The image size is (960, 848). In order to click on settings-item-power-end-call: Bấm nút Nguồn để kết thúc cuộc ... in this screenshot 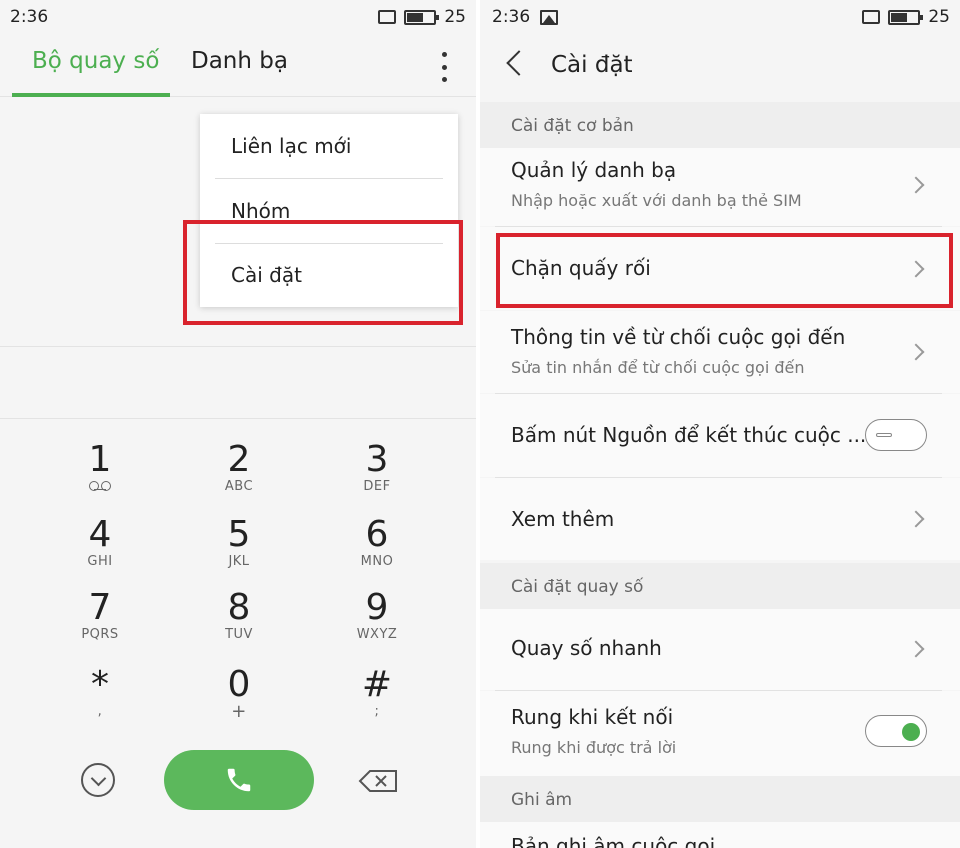, I will do `click(720, 435)`.